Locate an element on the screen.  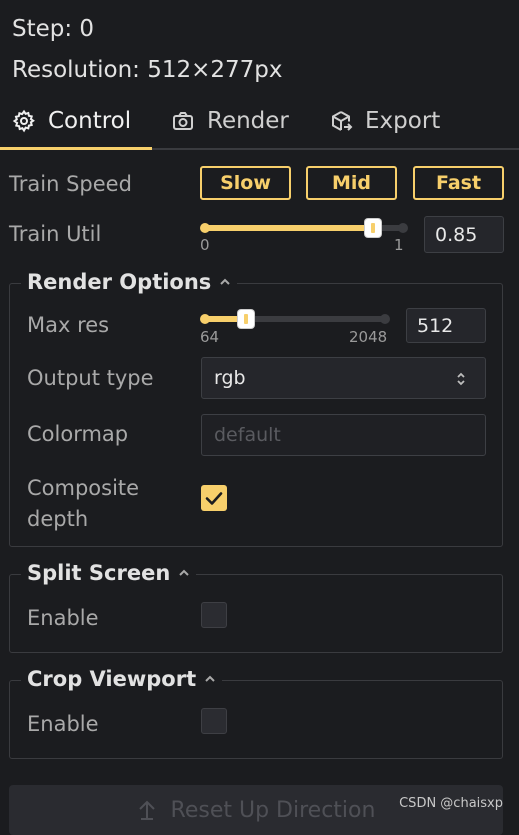
mid-button: Mid is located at coordinates (351, 183).